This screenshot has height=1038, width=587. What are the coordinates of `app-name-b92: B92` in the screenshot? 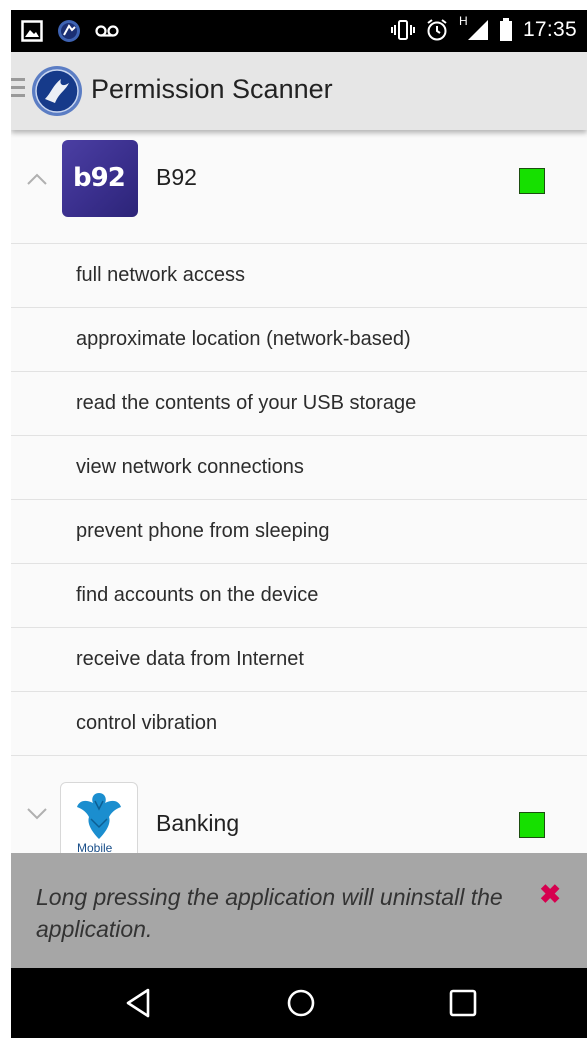 It's located at (176, 177).